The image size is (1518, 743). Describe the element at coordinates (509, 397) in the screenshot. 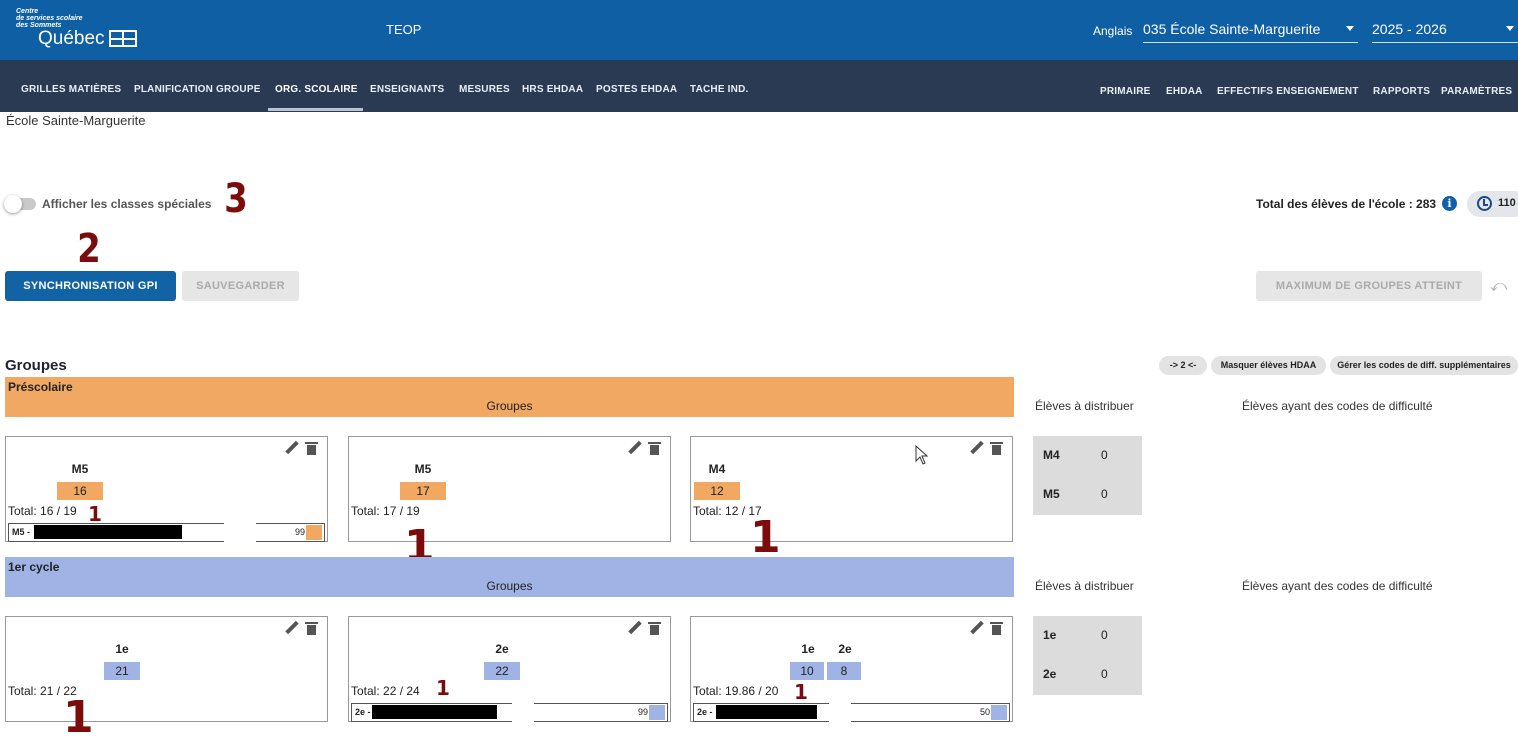

I see `section-band-prescolaire: Préscolaire Groupes` at that location.